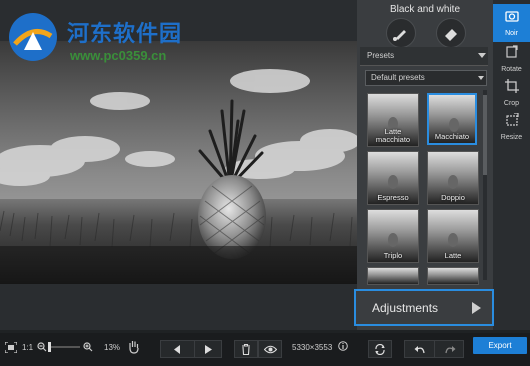 The width and height of the screenshot is (530, 366). I want to click on preset-thumbnail: Latte, so click(453, 236).